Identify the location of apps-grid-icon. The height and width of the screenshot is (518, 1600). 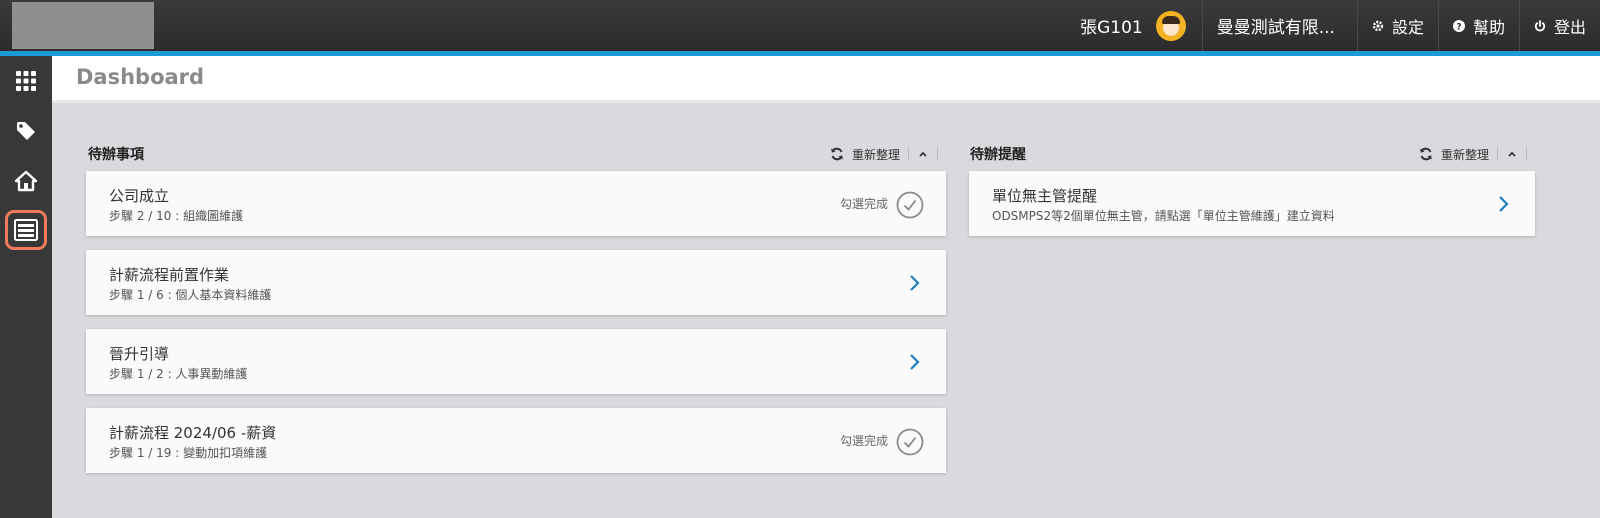
(26, 81).